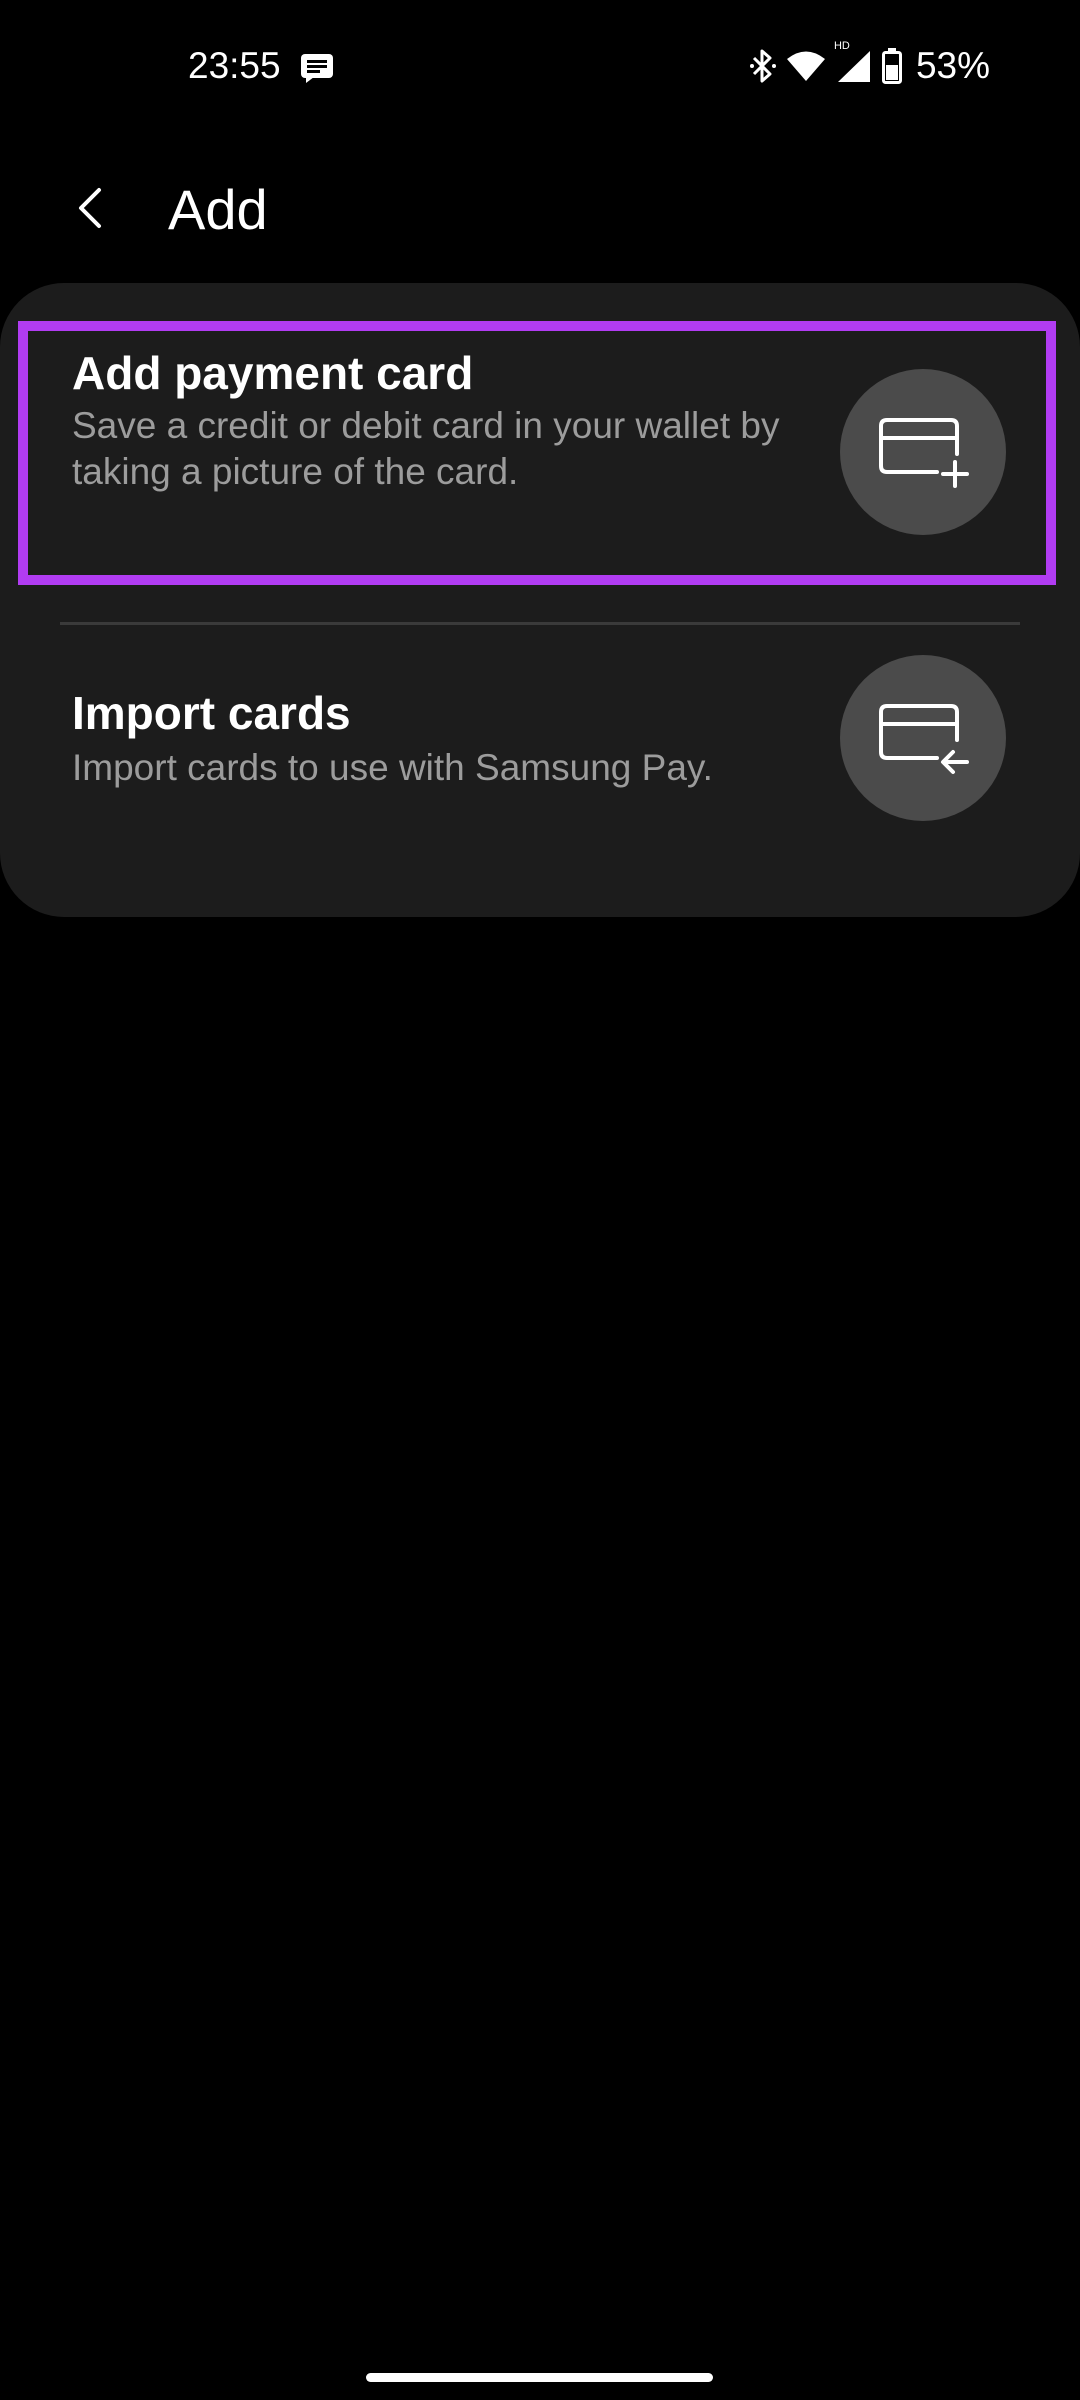 Image resolution: width=1080 pixels, height=2400 pixels. I want to click on message-icon, so click(317, 68).